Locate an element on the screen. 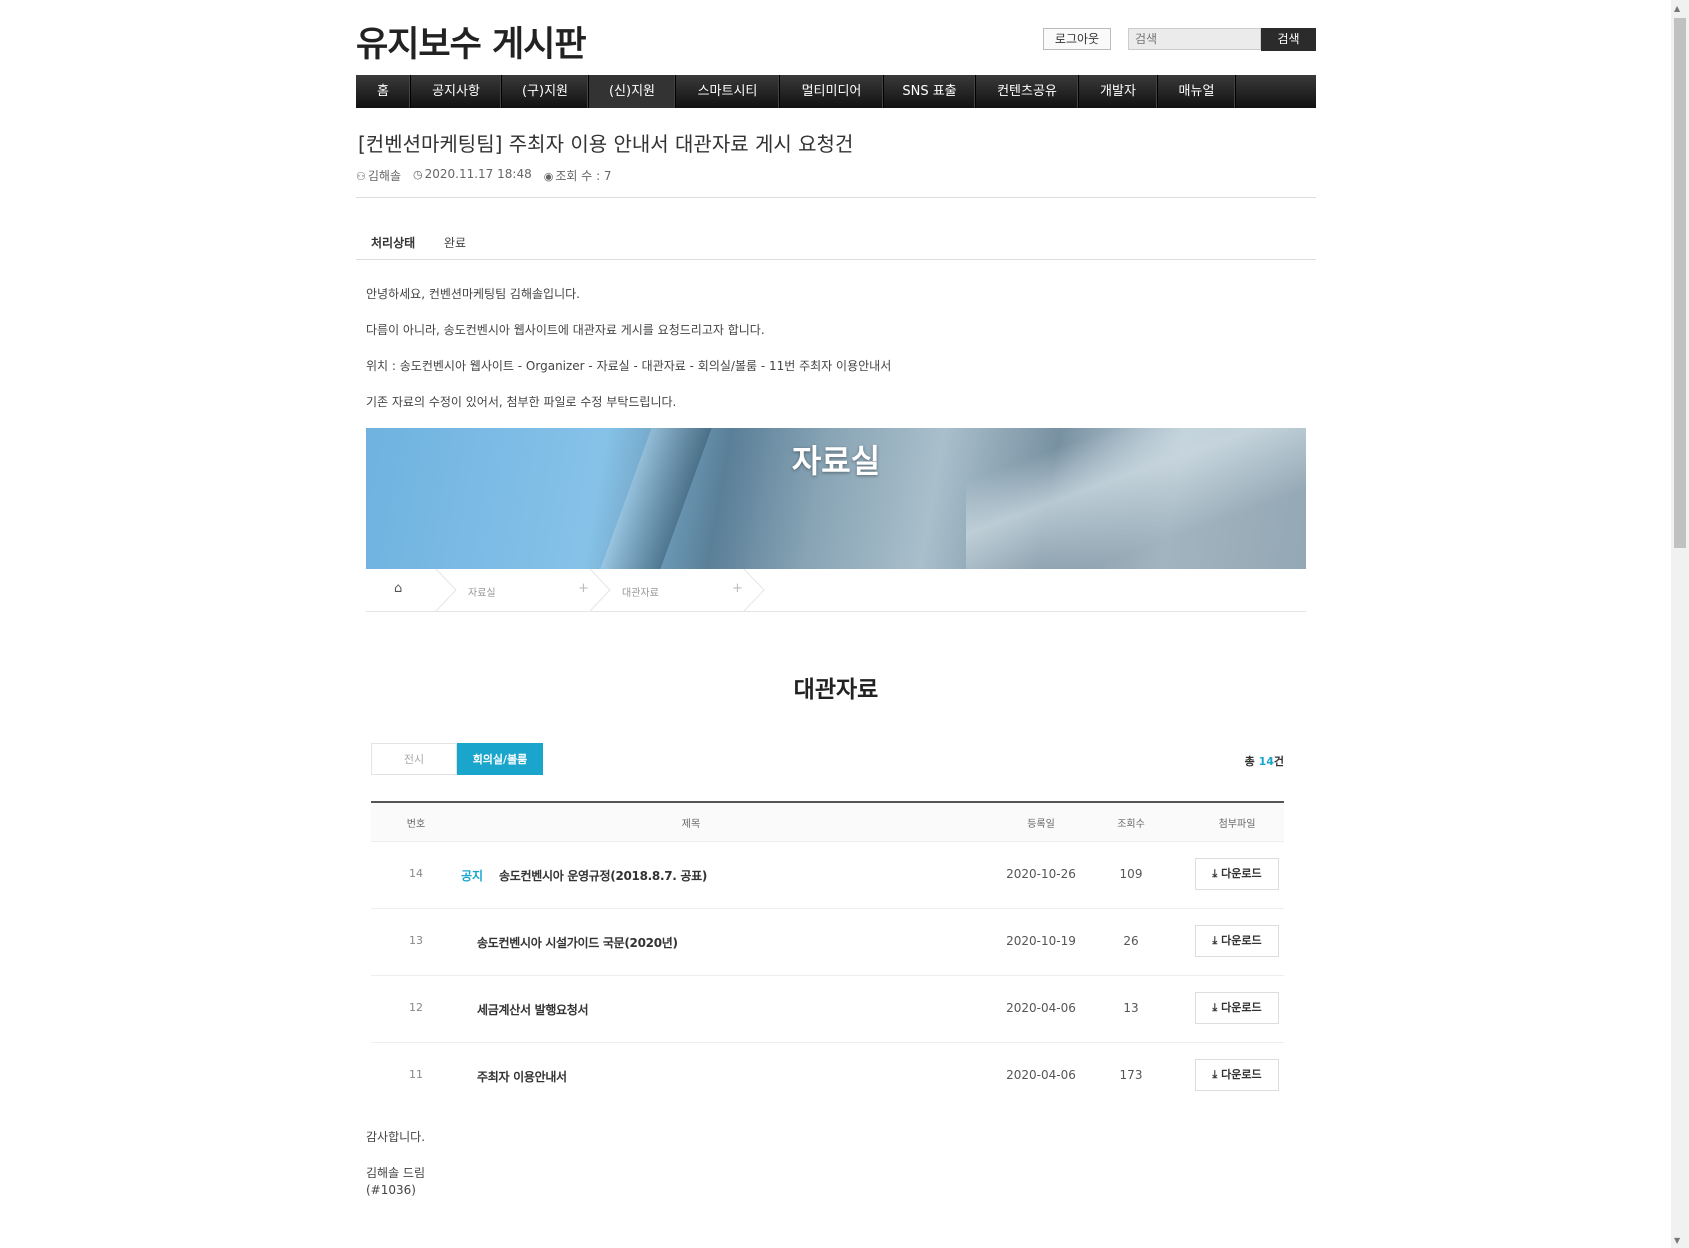 The image size is (1689, 1248). row-date: 2020-10-26 is located at coordinates (1041, 874).